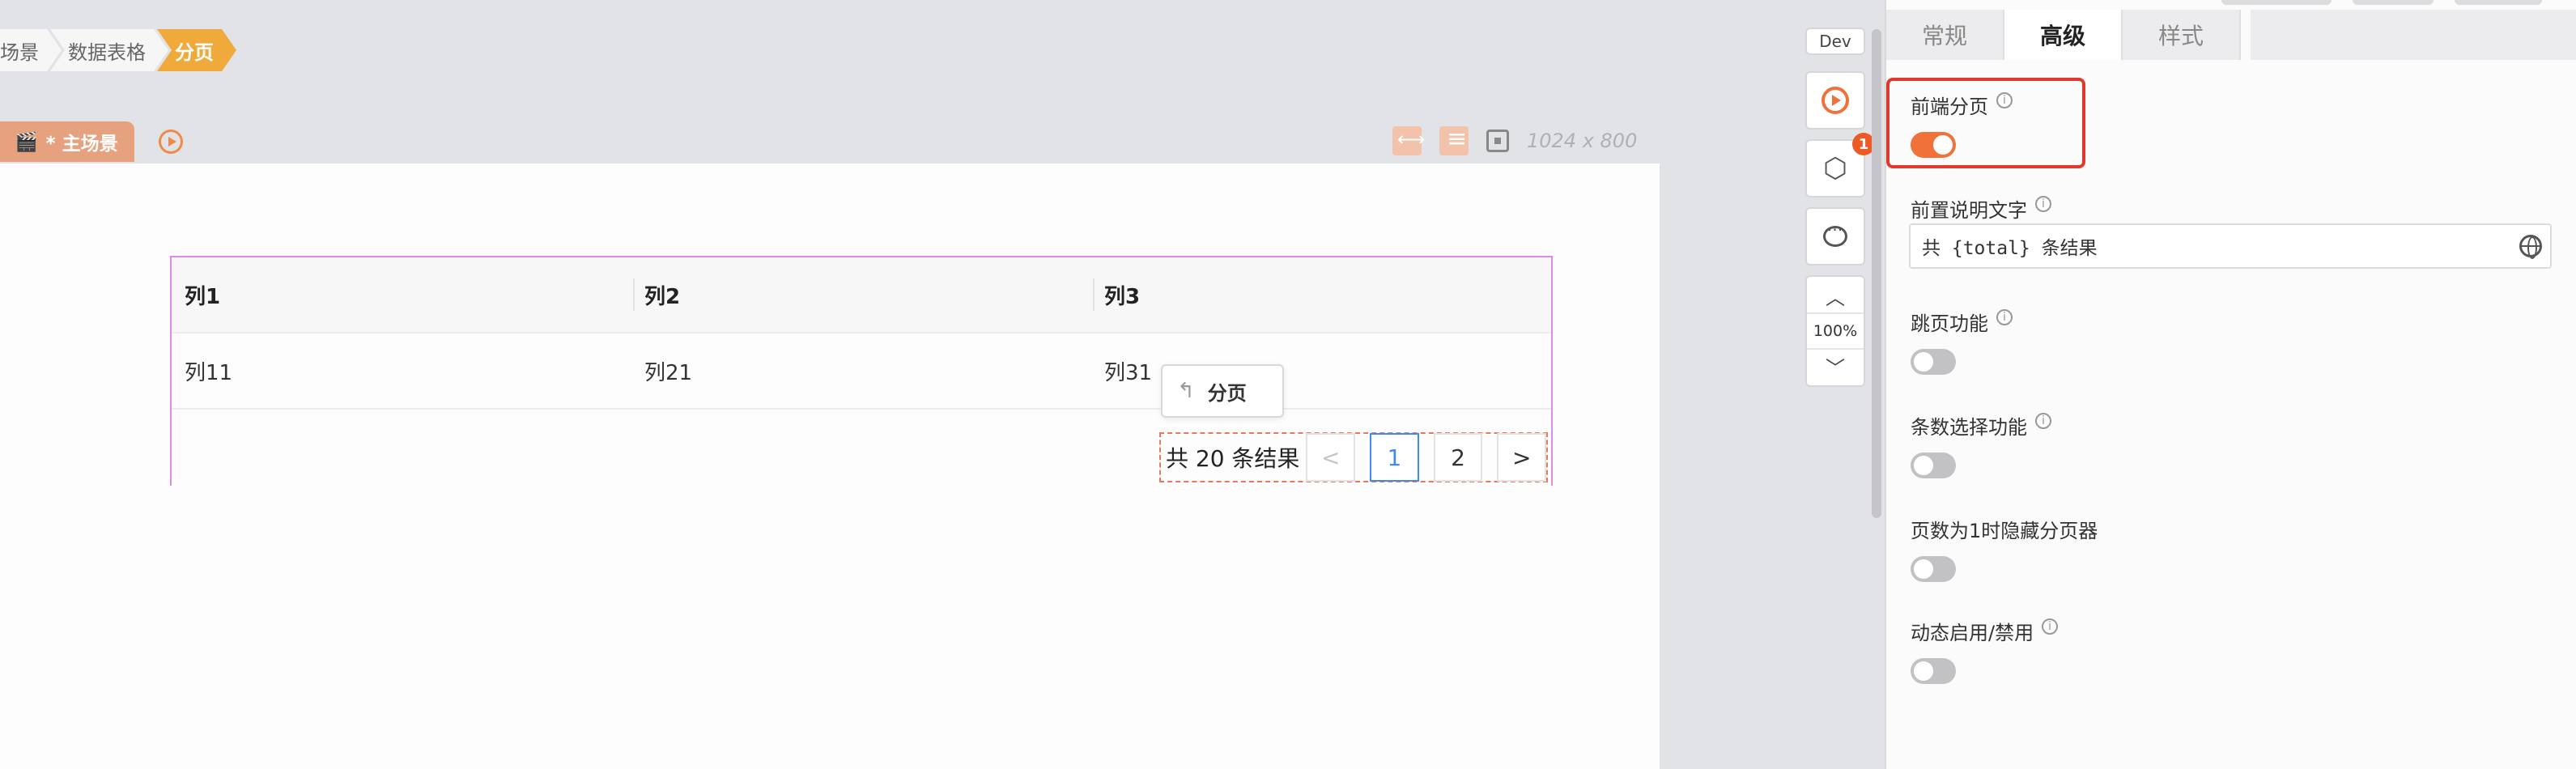  I want to click on table-row: 列11 列21 列31, so click(861, 372).